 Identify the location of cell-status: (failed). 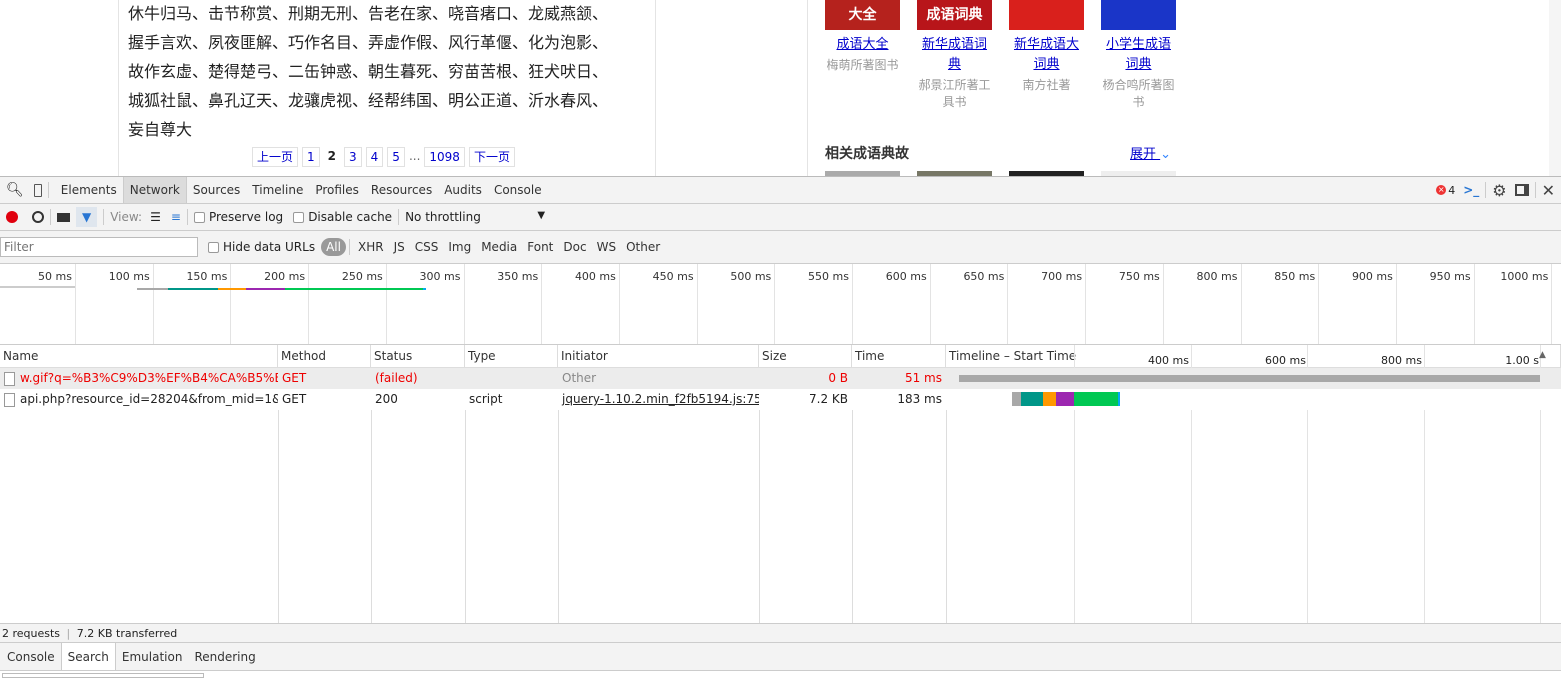
(396, 378).